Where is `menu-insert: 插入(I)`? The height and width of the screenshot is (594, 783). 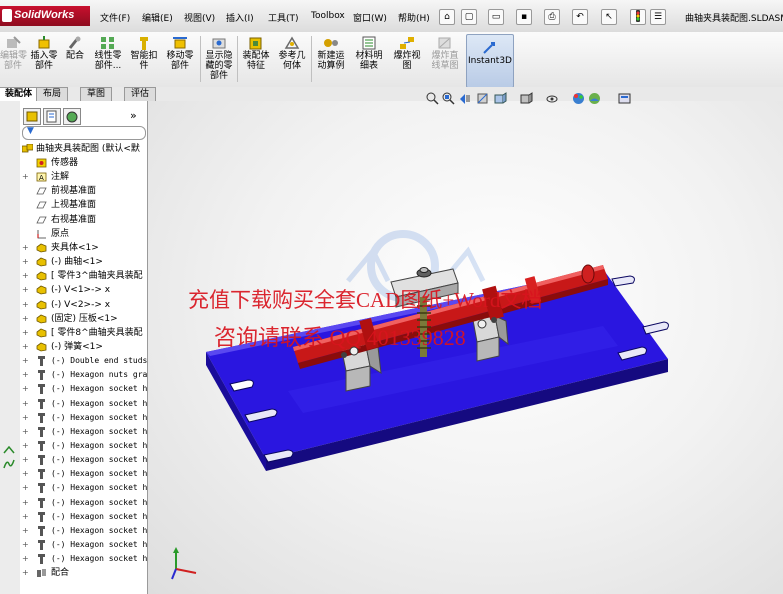 menu-insert: 插入(I) is located at coordinates (240, 17).